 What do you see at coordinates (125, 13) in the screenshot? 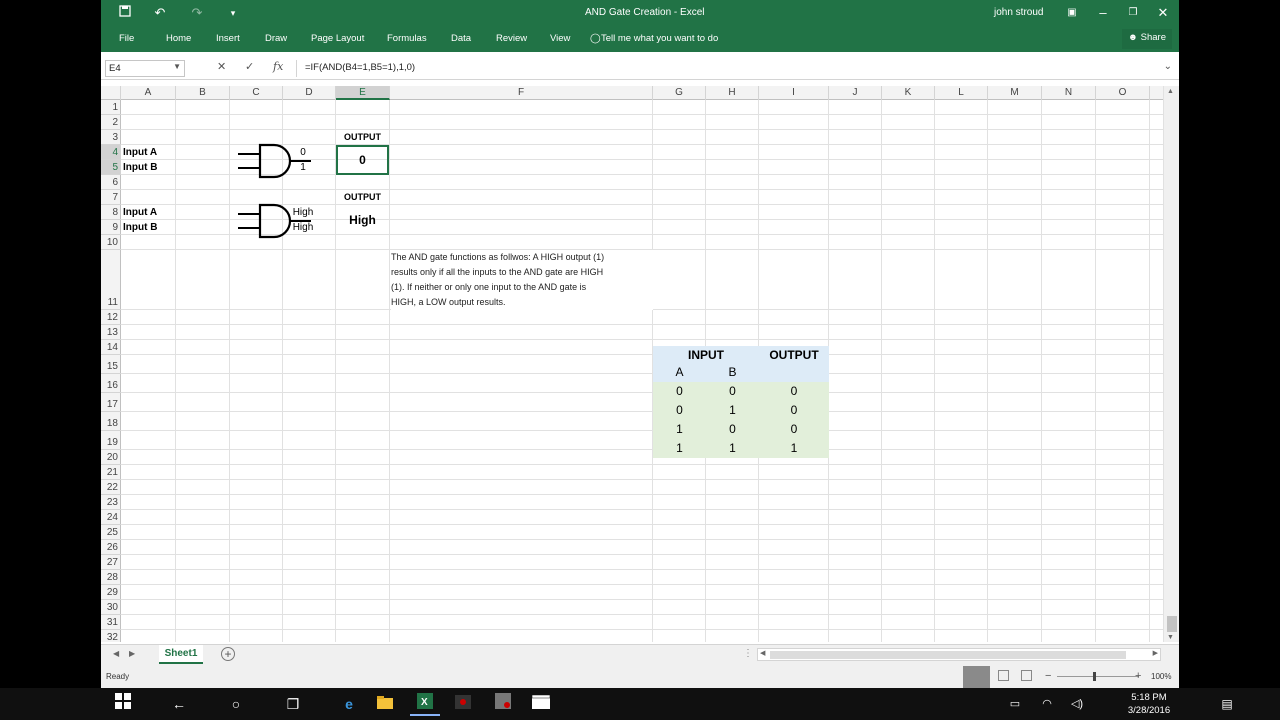
I see `save-icon` at bounding box center [125, 13].